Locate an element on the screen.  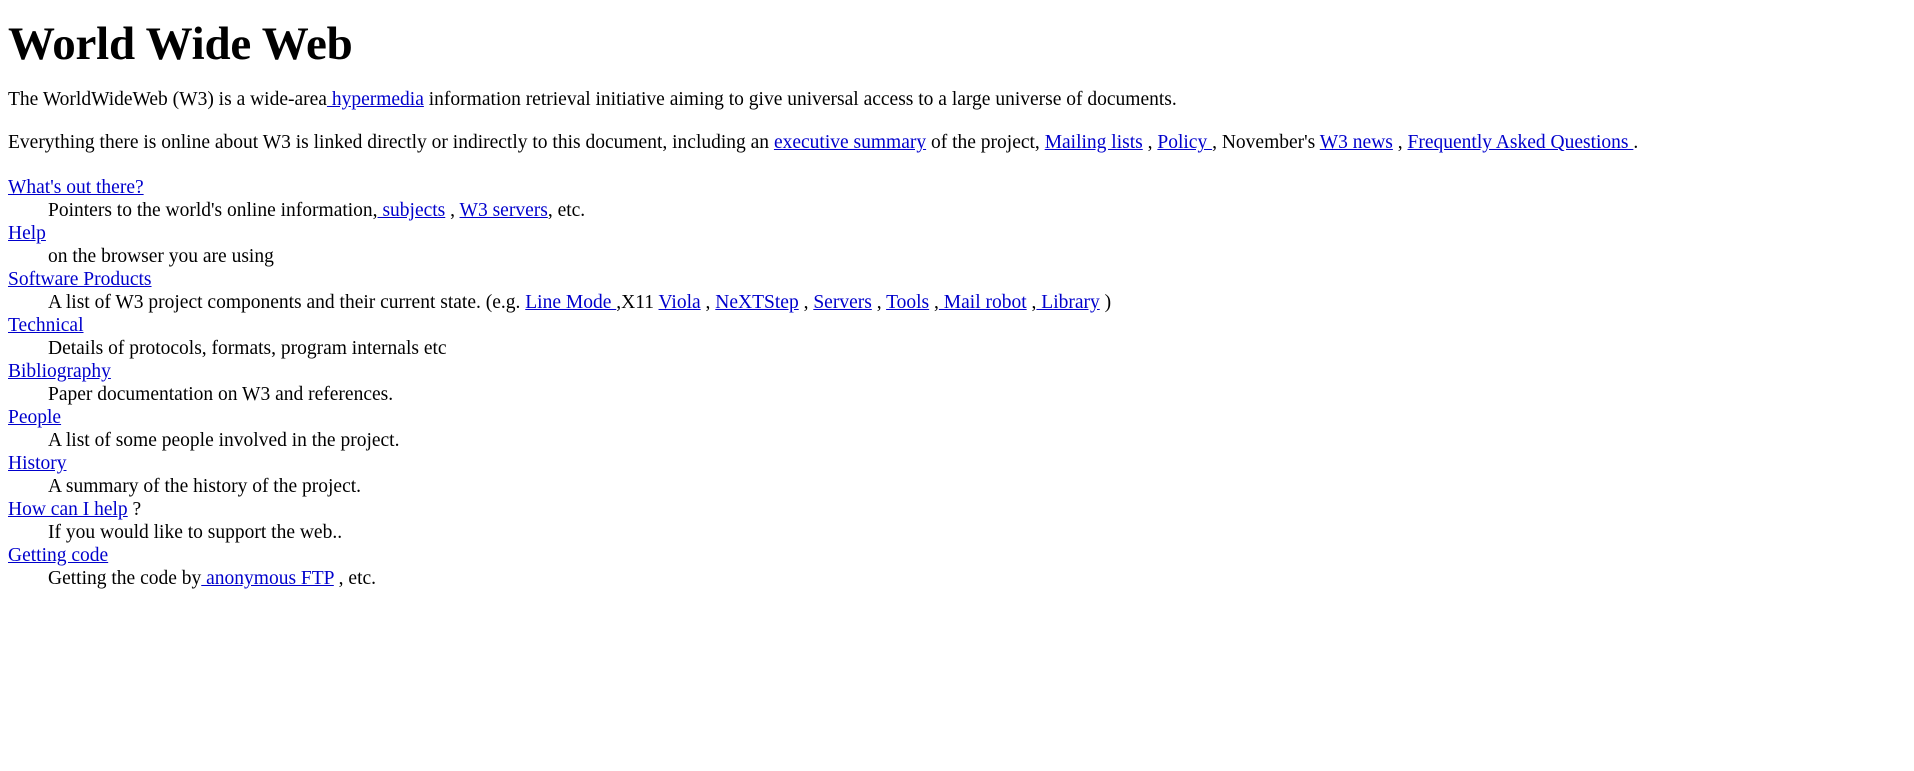
def-text-8: ) is located at coordinates (1105, 302).